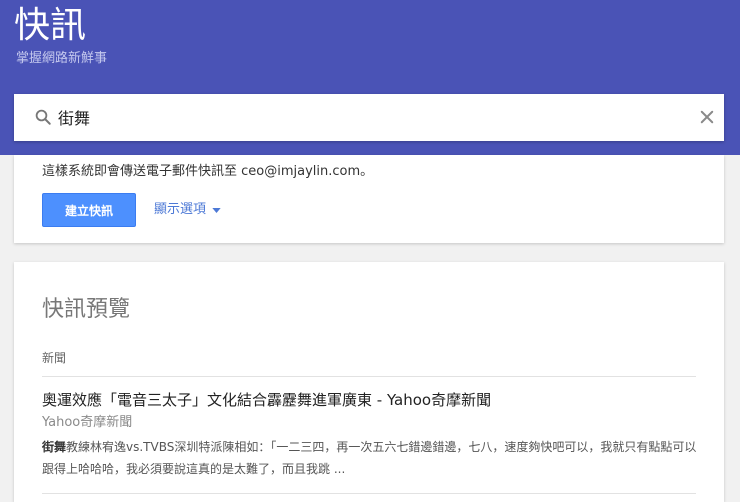 Image resolution: width=740 pixels, height=502 pixels. I want to click on search-input, so click(358, 117).